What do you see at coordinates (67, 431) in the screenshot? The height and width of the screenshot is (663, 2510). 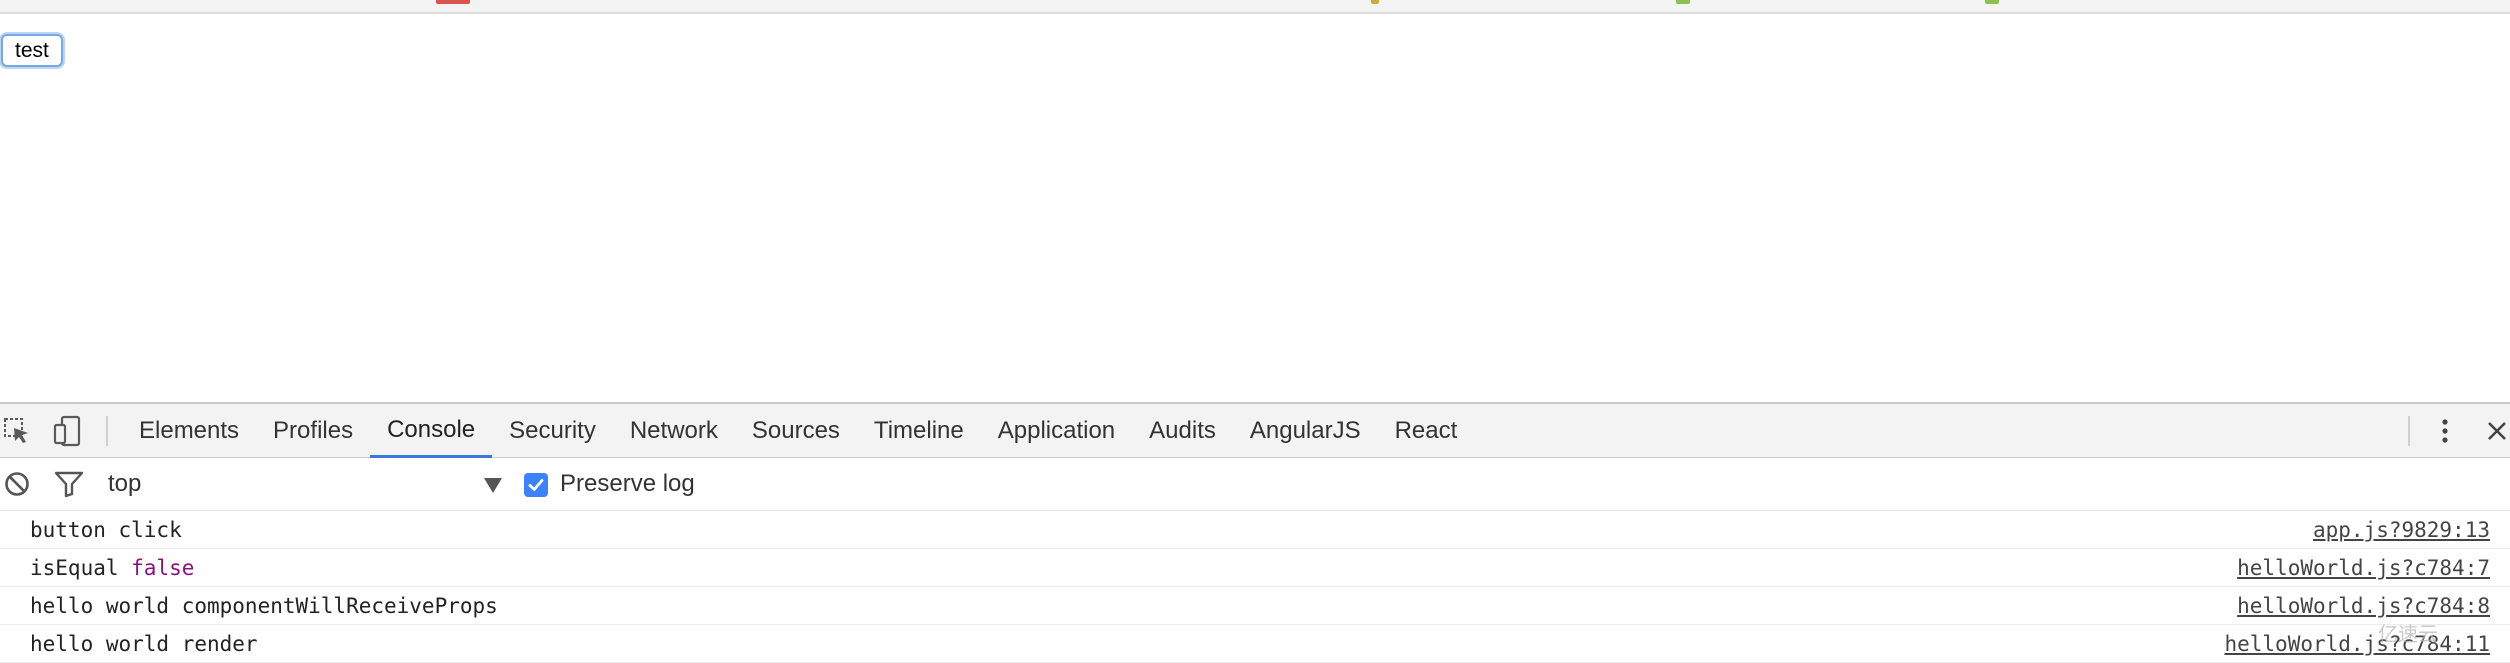 I see `device-toolbar-icon` at bounding box center [67, 431].